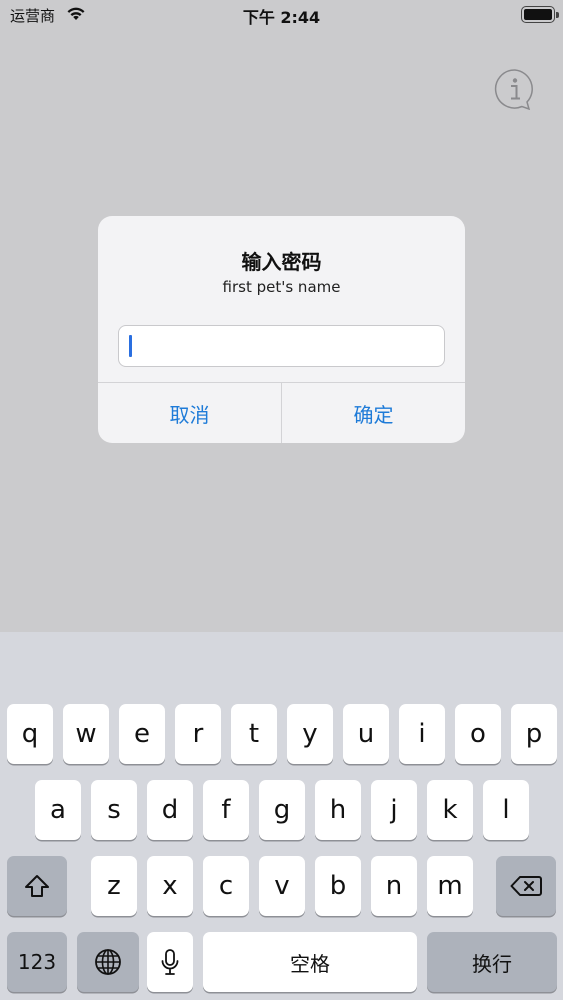 This screenshot has width=563, height=1000. Describe the element at coordinates (114, 810) in the screenshot. I see `key-s: s` at that location.